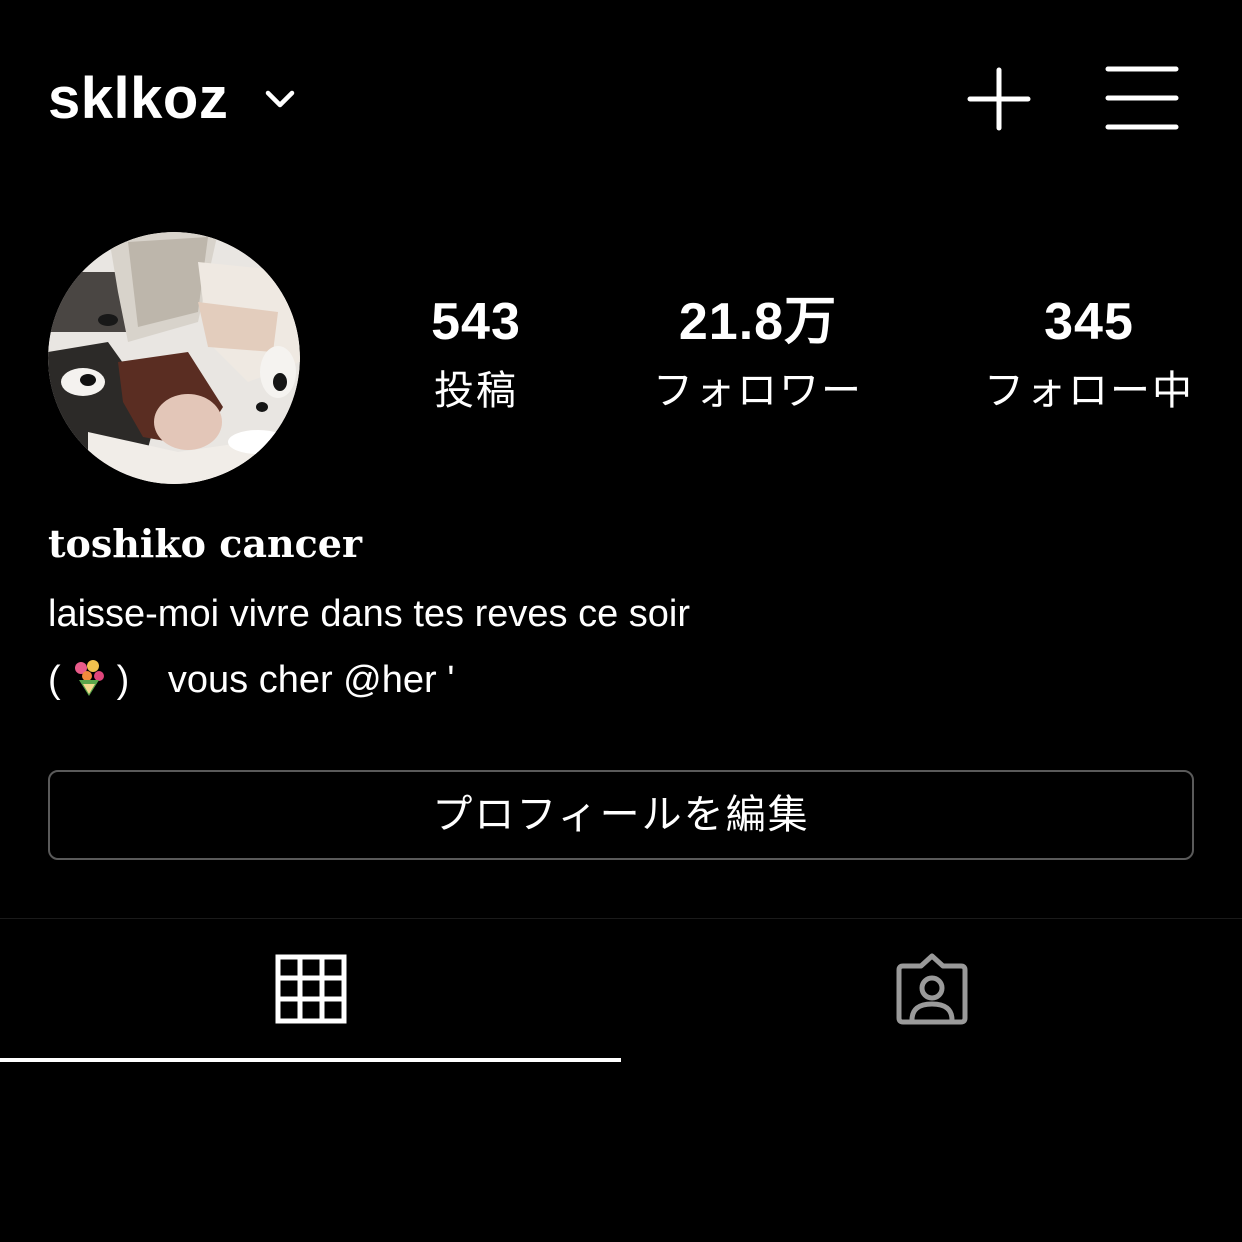 This screenshot has width=1242, height=1242. I want to click on following-label: フォロー中, so click(1089, 391).